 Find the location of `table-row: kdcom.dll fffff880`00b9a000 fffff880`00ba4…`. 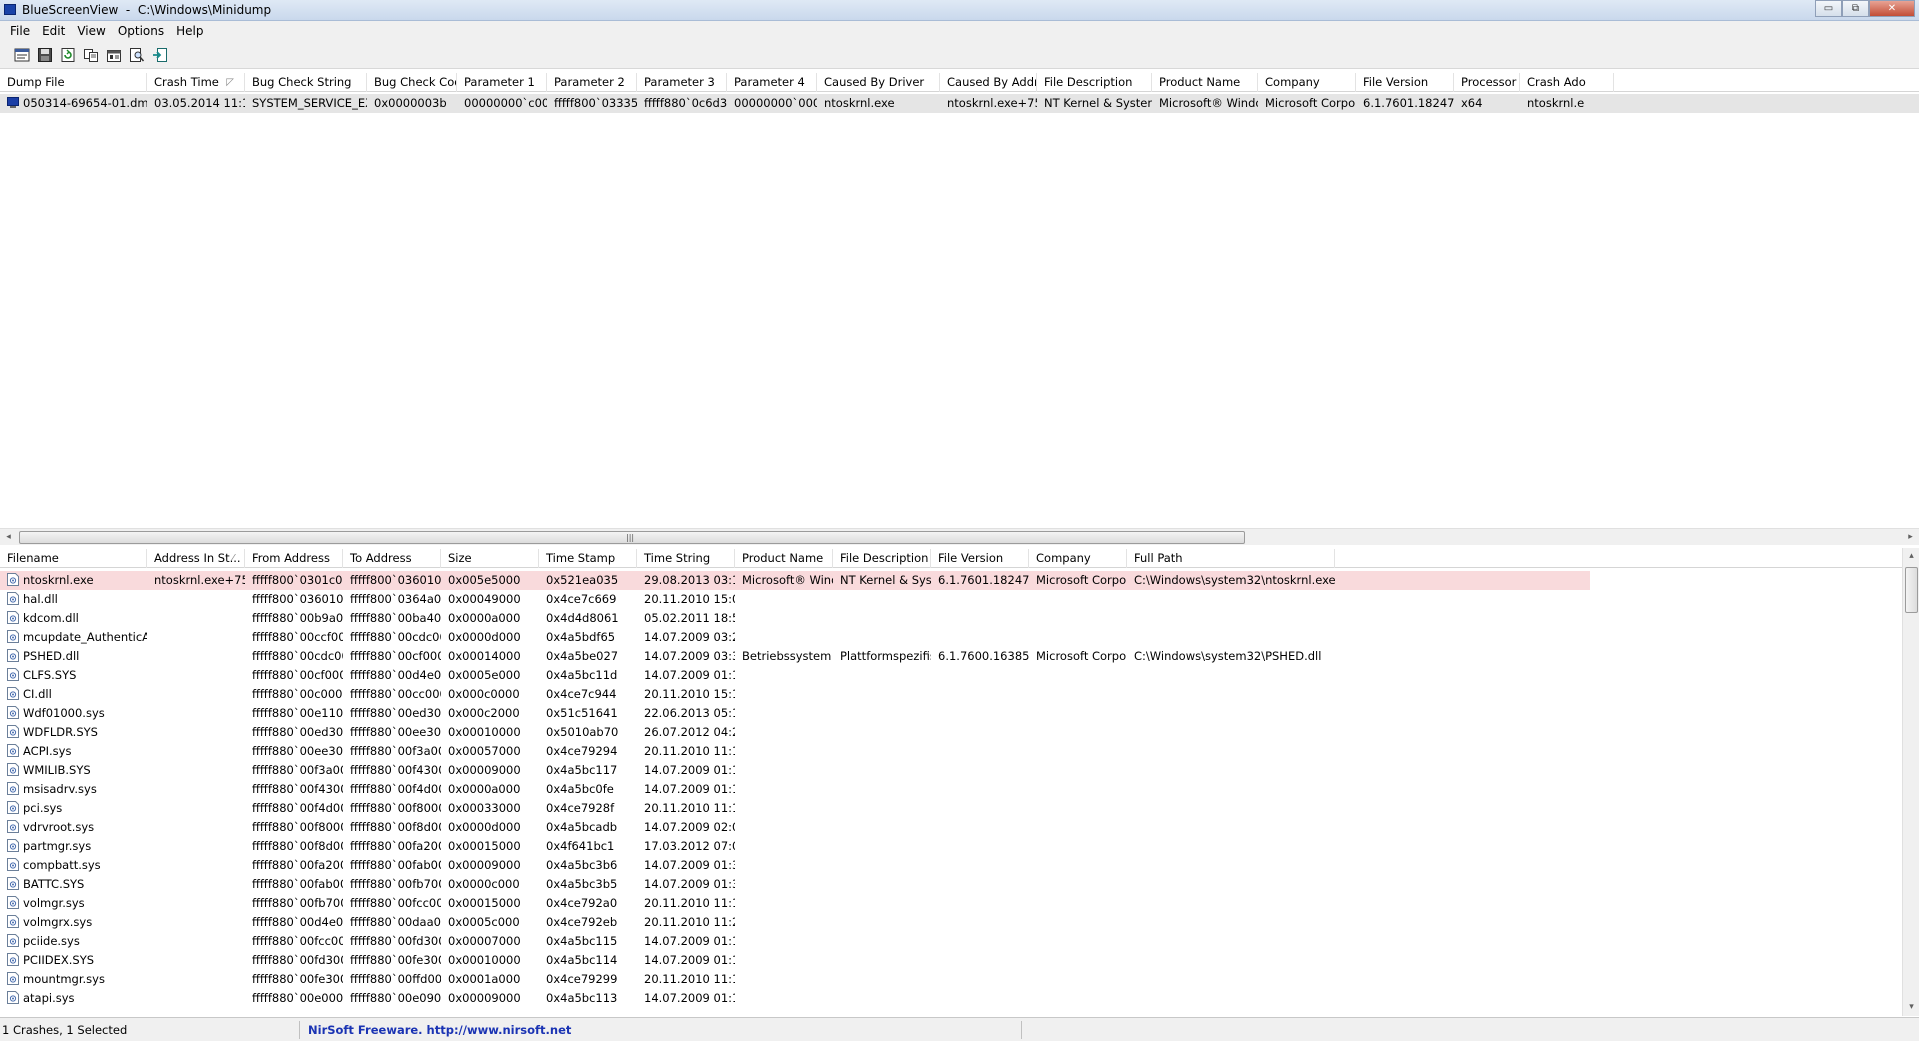

table-row: kdcom.dll fffff880`00b9a000 fffff880`00ba4… is located at coordinates (667, 618).